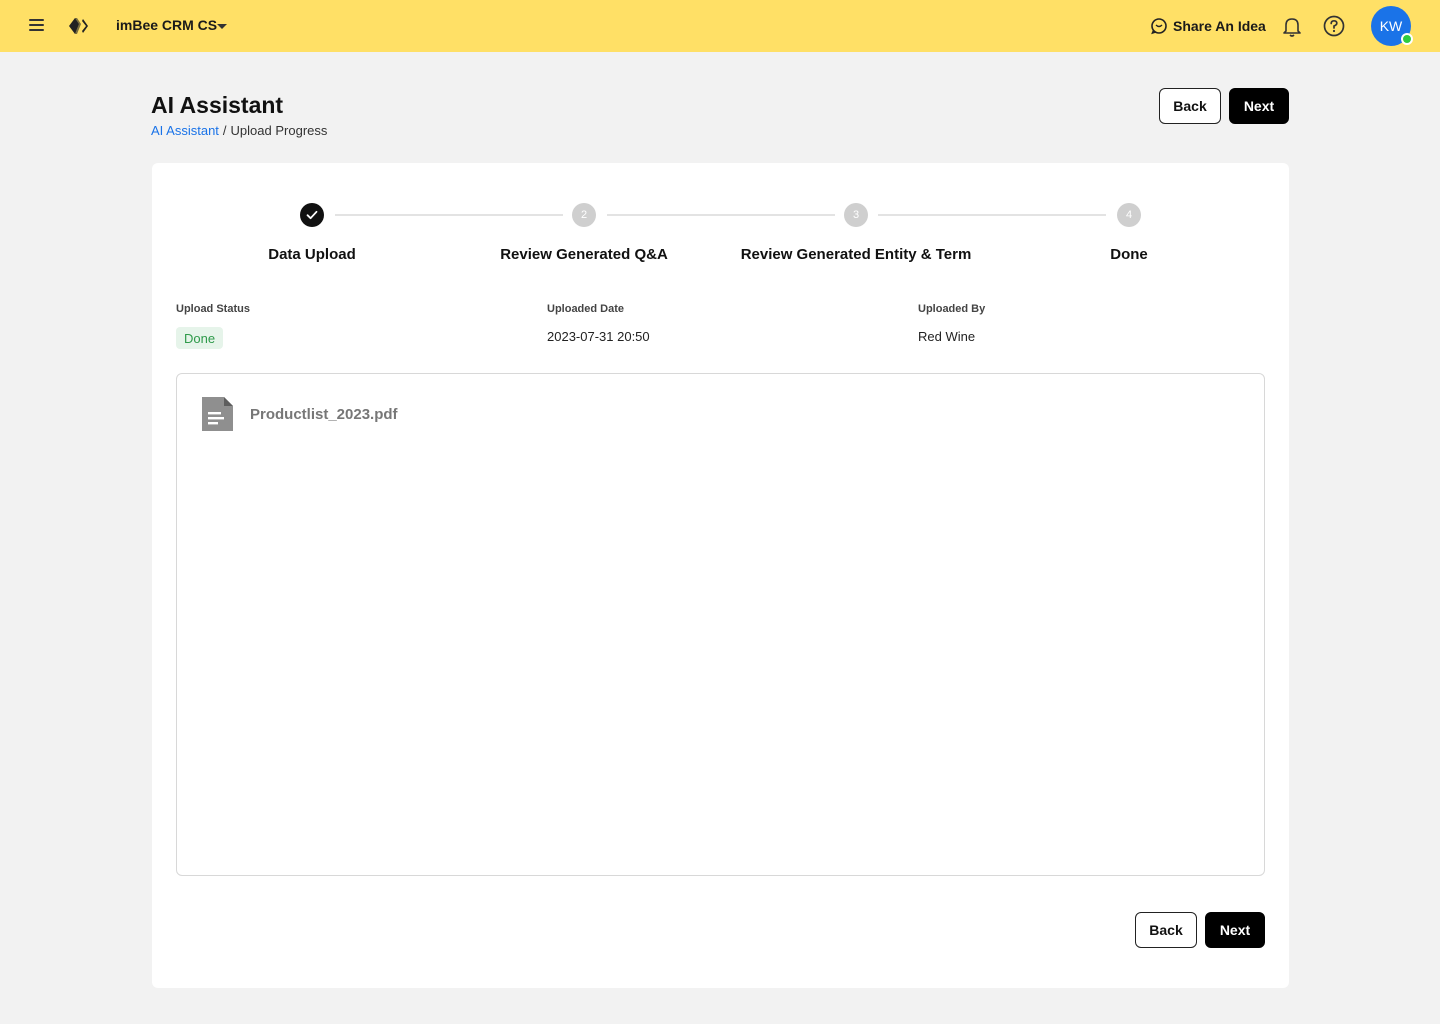 The width and height of the screenshot is (1440, 1024). What do you see at coordinates (584, 254) in the screenshot?
I see `step-2-label: Review Generated Q&A` at bounding box center [584, 254].